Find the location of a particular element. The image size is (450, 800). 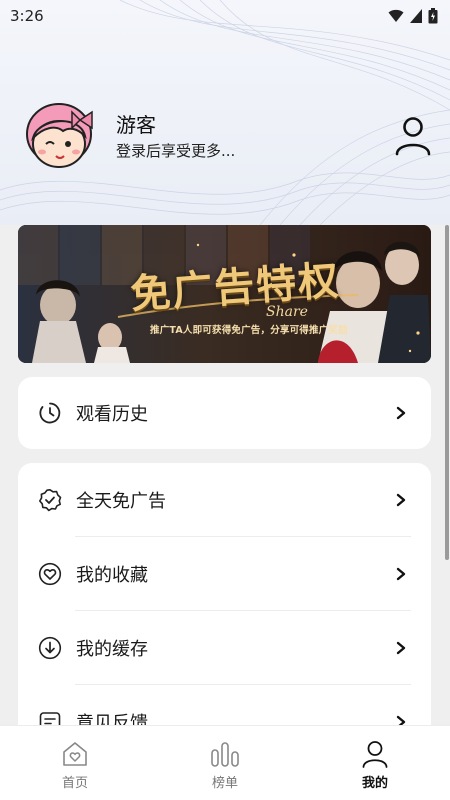

menu-item-label: 我的缓存 is located at coordinates (112, 649).